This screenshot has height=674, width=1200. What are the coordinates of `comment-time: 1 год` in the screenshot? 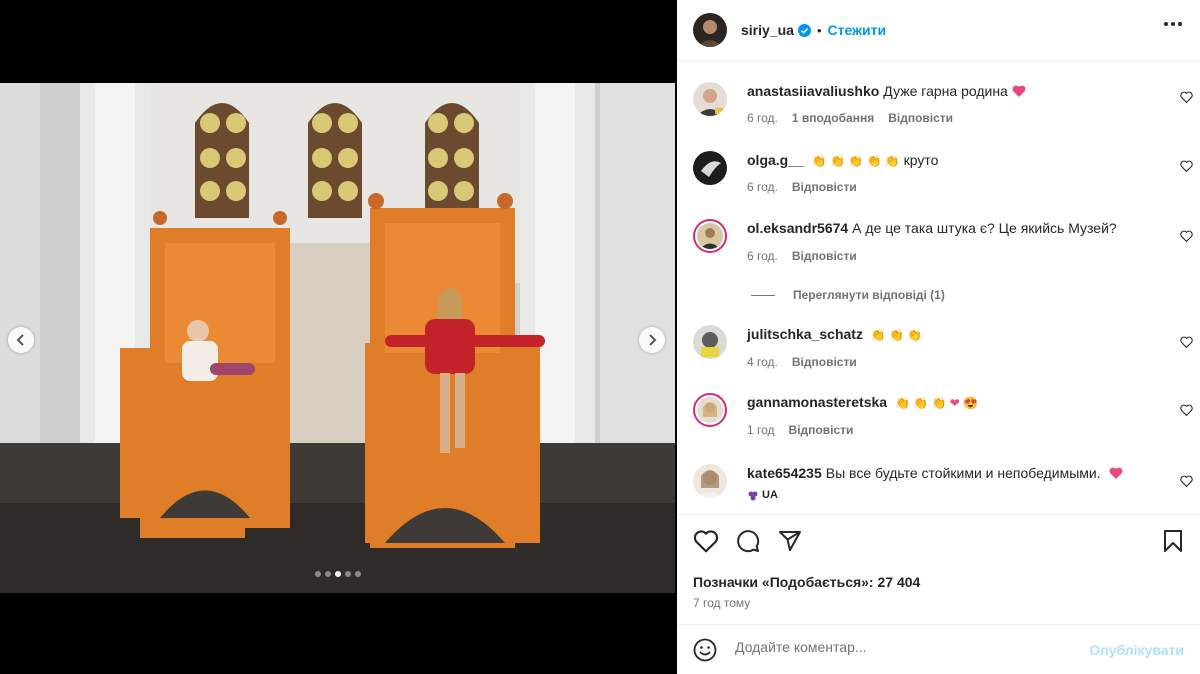 It's located at (761, 430).